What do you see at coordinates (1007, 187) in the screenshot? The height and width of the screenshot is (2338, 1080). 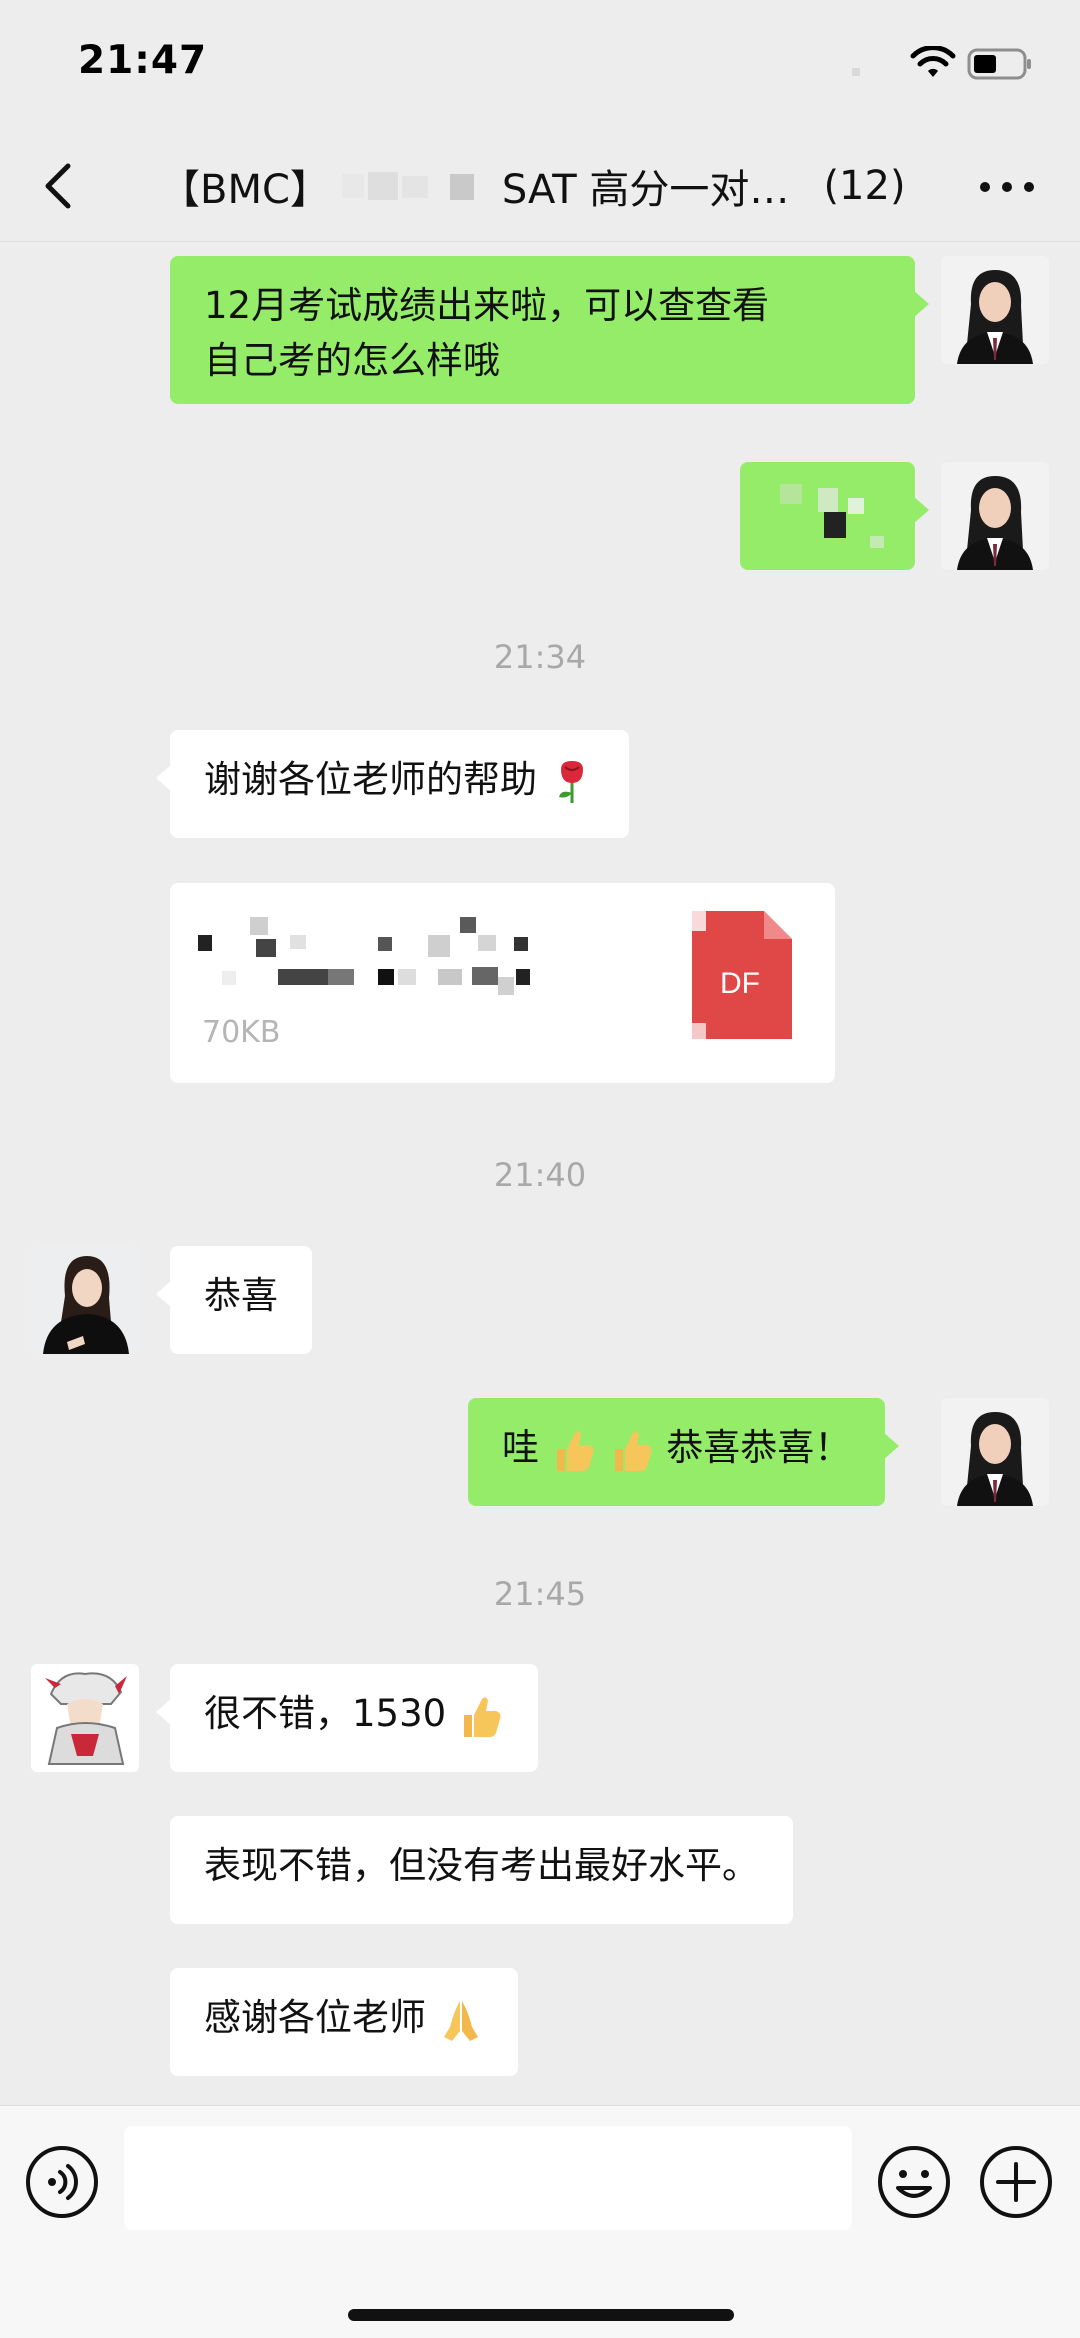 I see `more-options-button` at bounding box center [1007, 187].